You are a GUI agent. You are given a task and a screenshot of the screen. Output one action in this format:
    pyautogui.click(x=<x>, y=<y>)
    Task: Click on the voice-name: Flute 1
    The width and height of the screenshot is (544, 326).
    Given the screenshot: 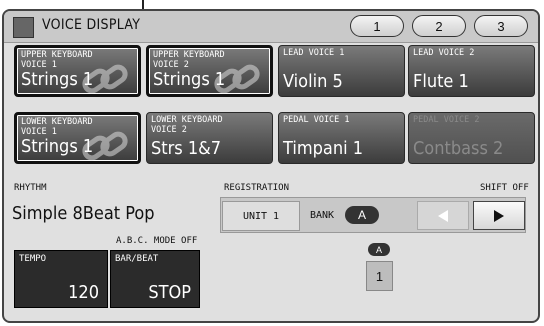 What is the action you would take?
    pyautogui.click(x=441, y=81)
    